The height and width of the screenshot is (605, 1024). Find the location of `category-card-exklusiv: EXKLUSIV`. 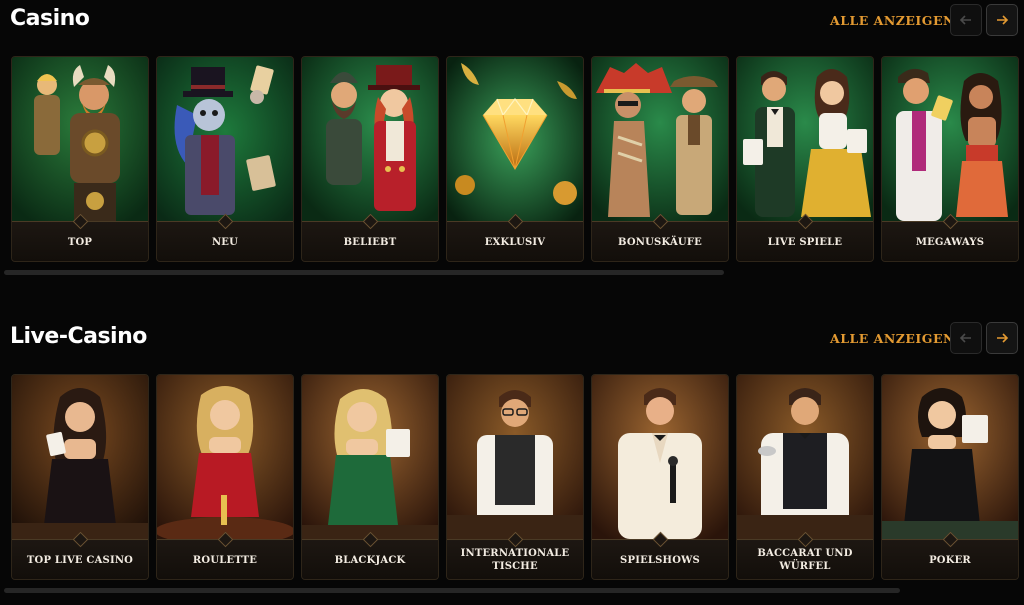

category-card-exklusiv: EXKLUSIV is located at coordinates (515, 159).